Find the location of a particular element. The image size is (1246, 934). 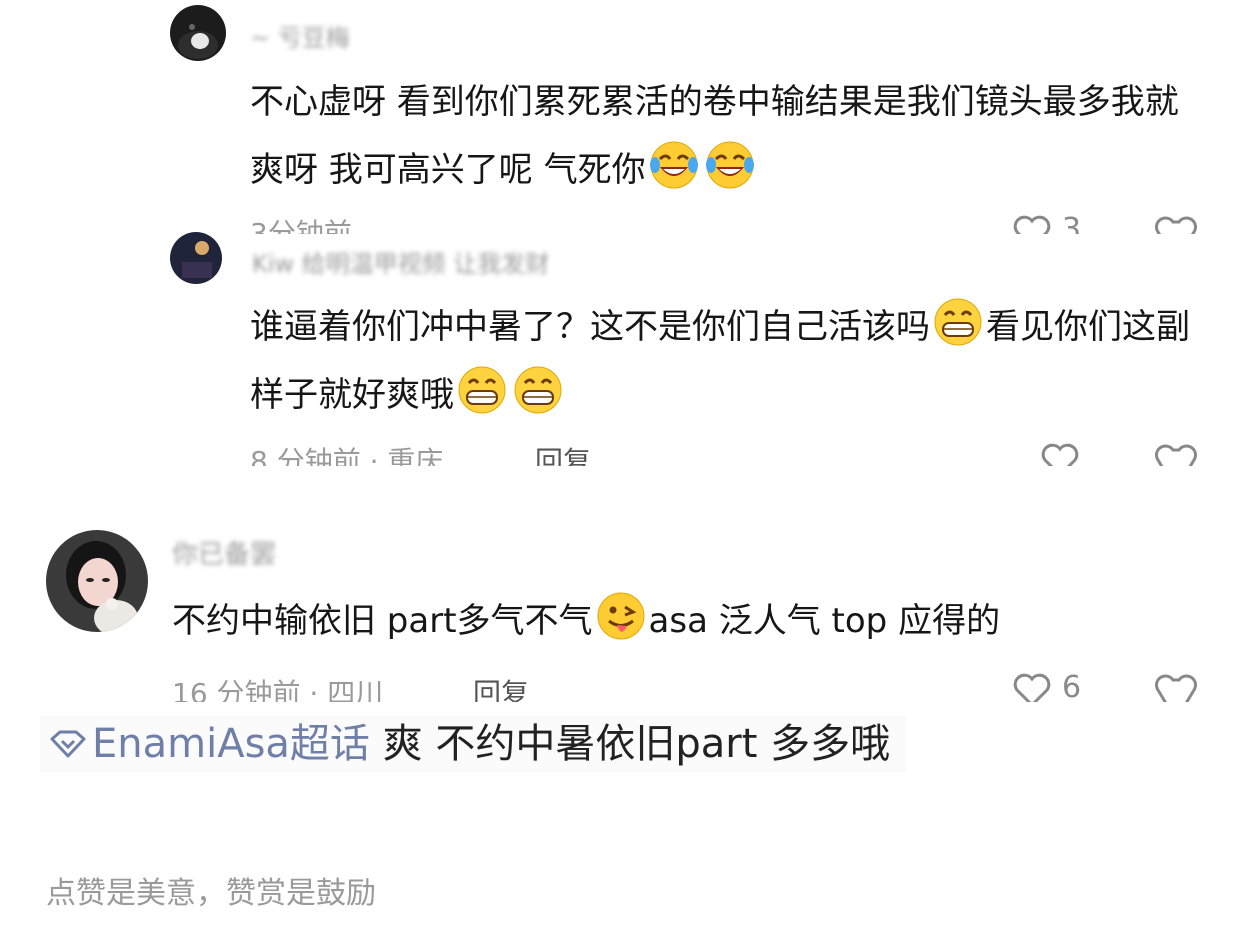

like-count: 3 is located at coordinates (1072, 223).